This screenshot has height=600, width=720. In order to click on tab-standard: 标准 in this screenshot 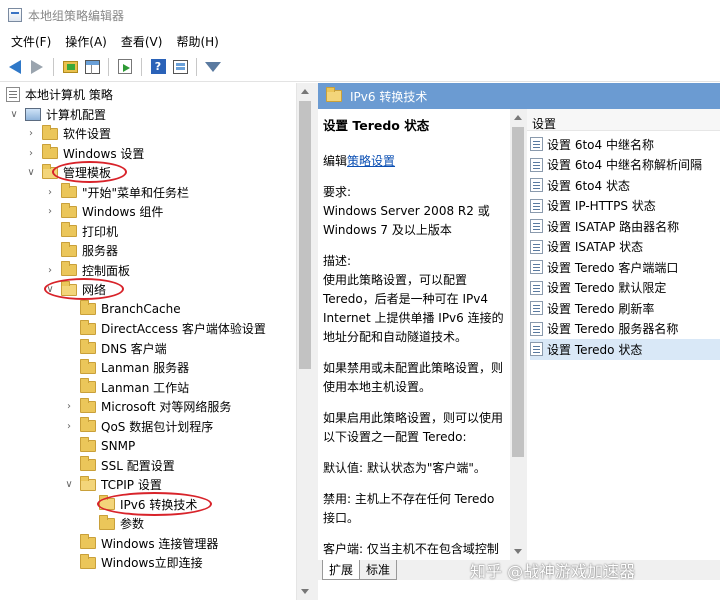, I will do `click(378, 570)`.